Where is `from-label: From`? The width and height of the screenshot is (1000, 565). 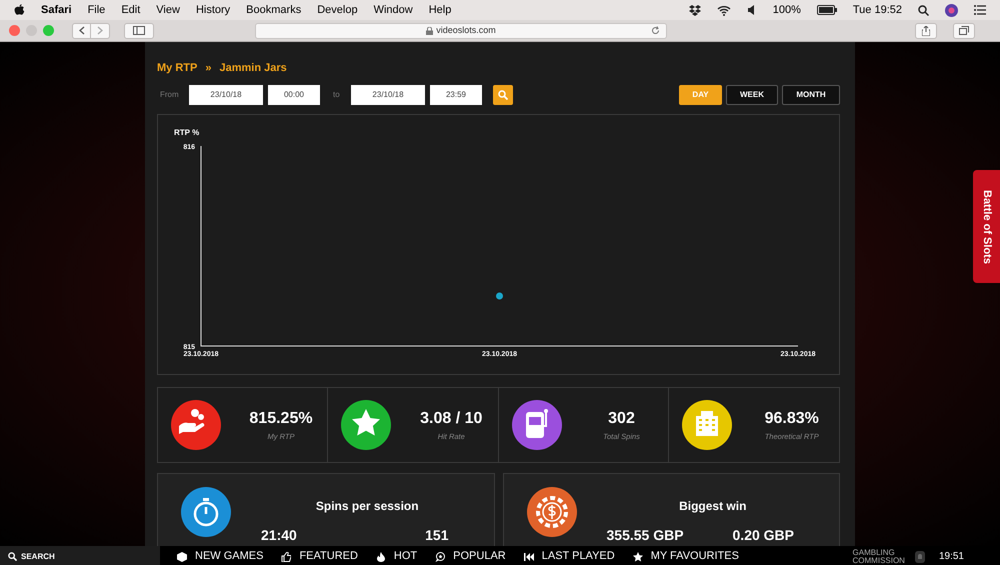
from-label: From is located at coordinates (169, 94).